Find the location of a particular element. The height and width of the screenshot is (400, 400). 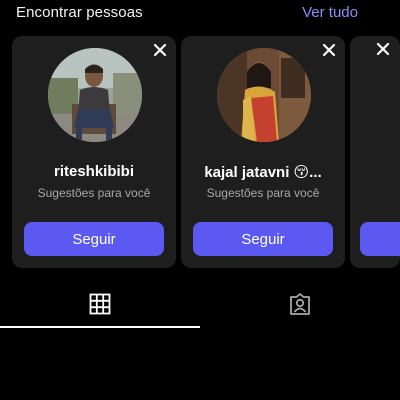

tagged-person-icon is located at coordinates (300, 304).